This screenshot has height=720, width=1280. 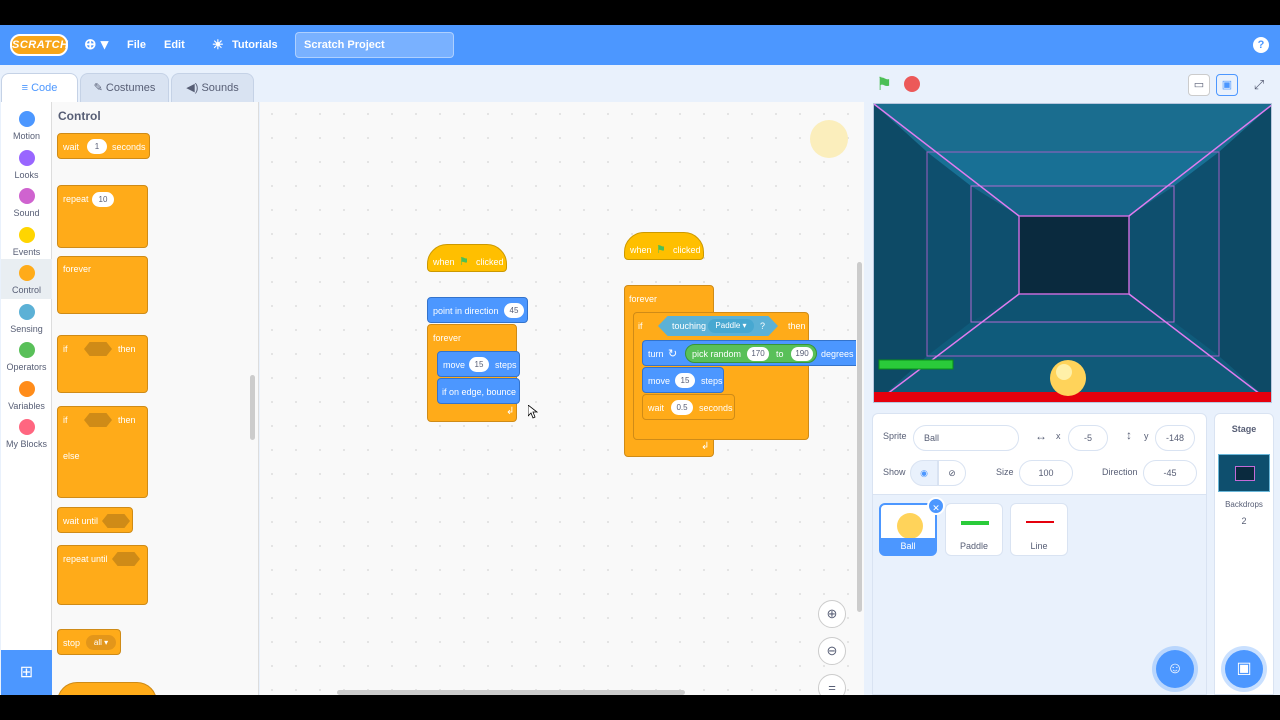 I want to click on scratch-logo: SCRATCH, so click(x=39, y=45).